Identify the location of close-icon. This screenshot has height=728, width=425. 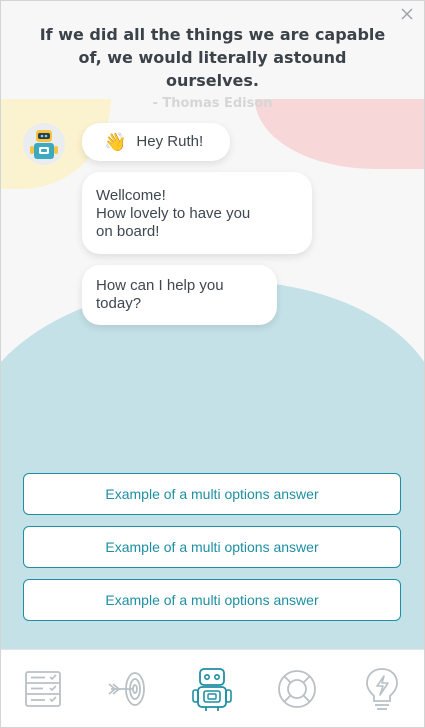
(407, 14).